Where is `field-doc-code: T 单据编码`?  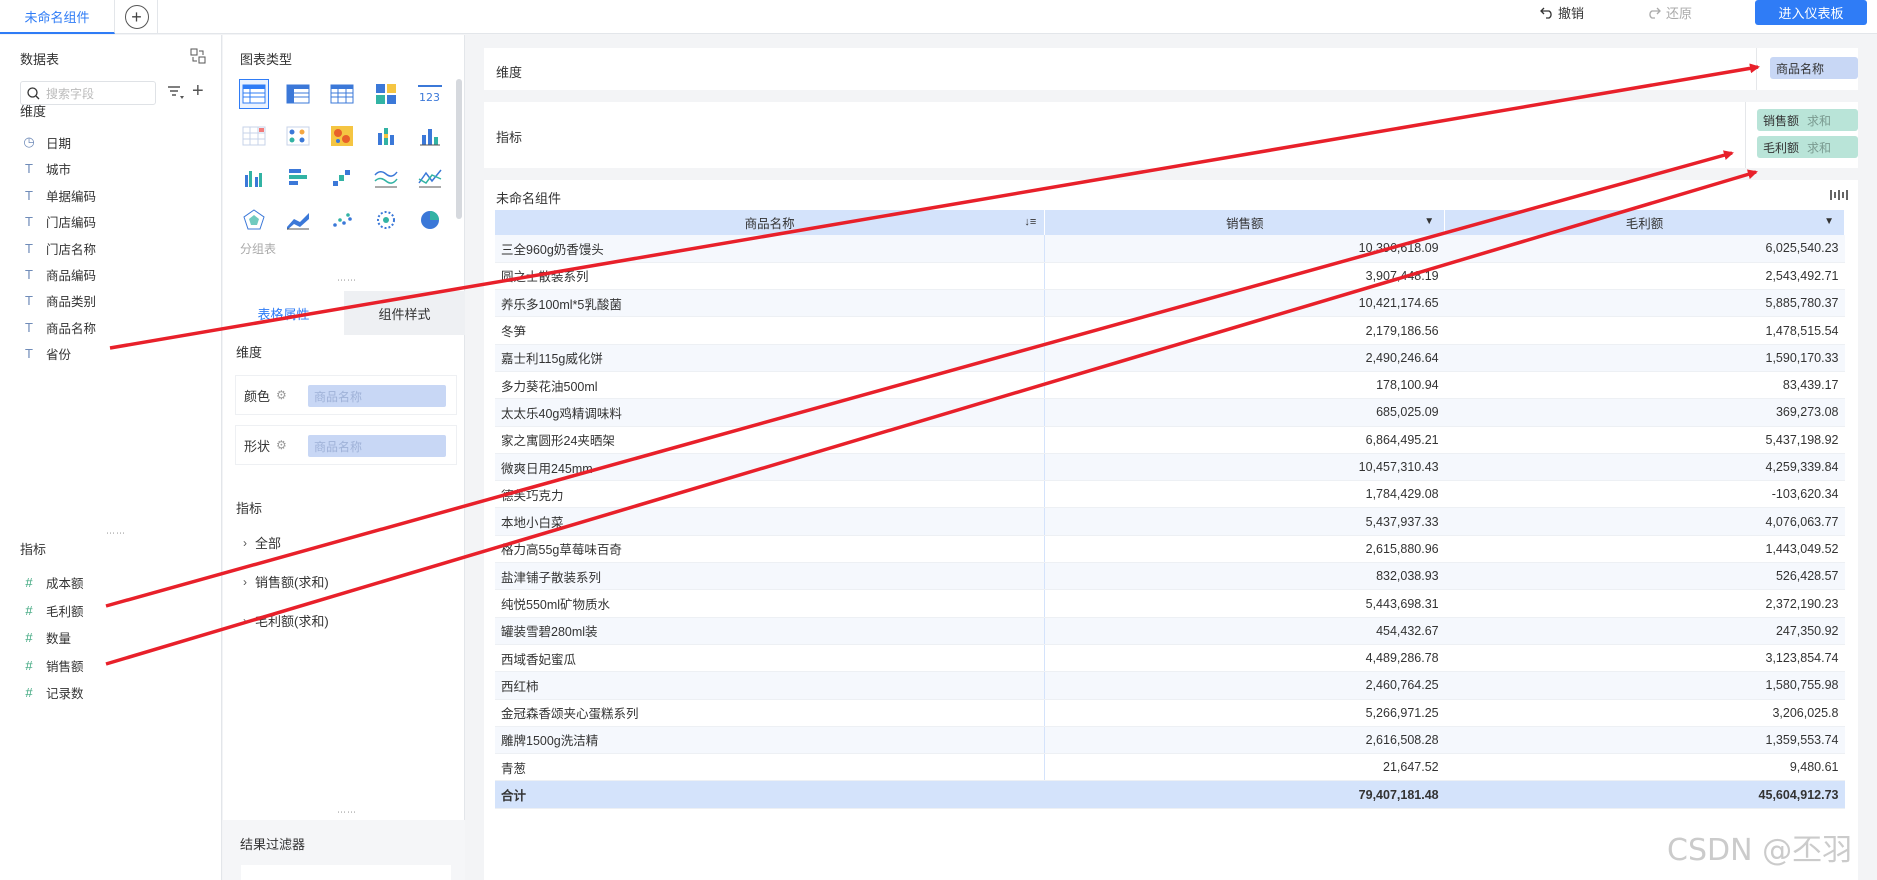 field-doc-code: T 单据编码 is located at coordinates (59, 195).